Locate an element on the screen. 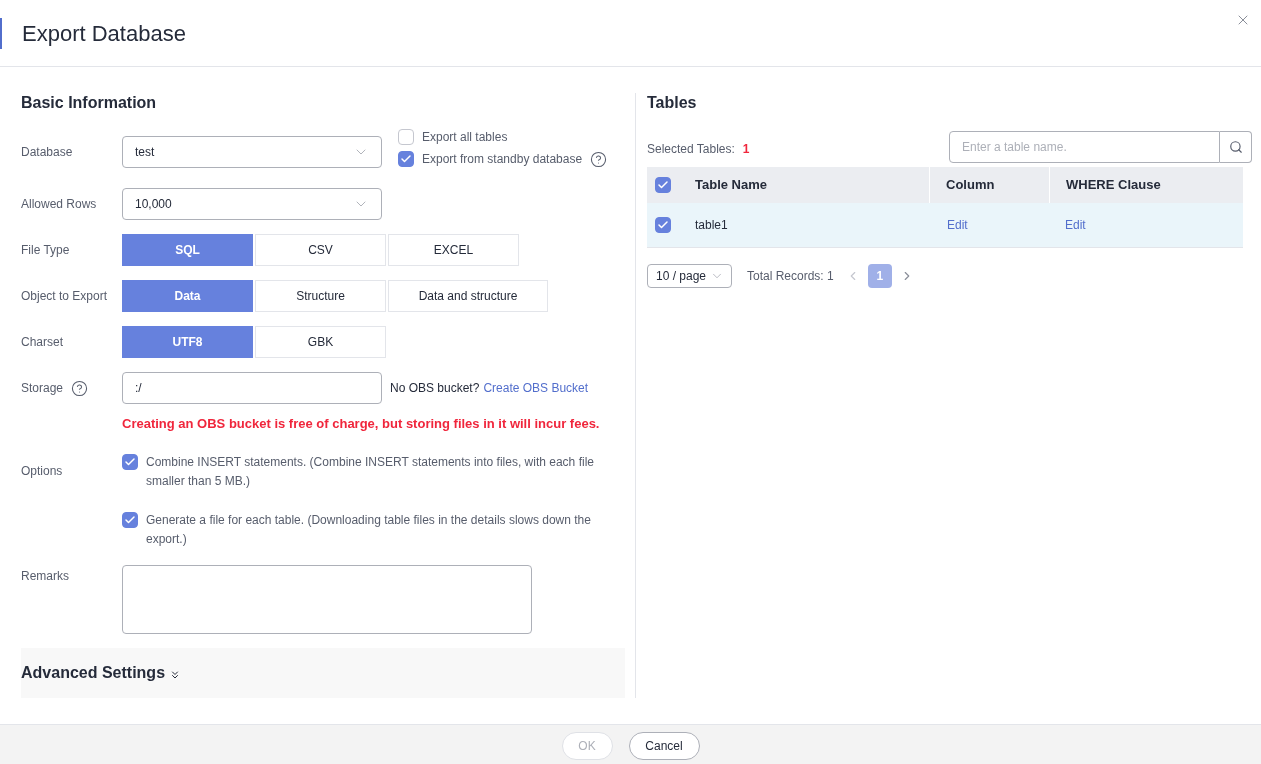 This screenshot has height=764, width=1261. segment-option: Structure is located at coordinates (320, 296).